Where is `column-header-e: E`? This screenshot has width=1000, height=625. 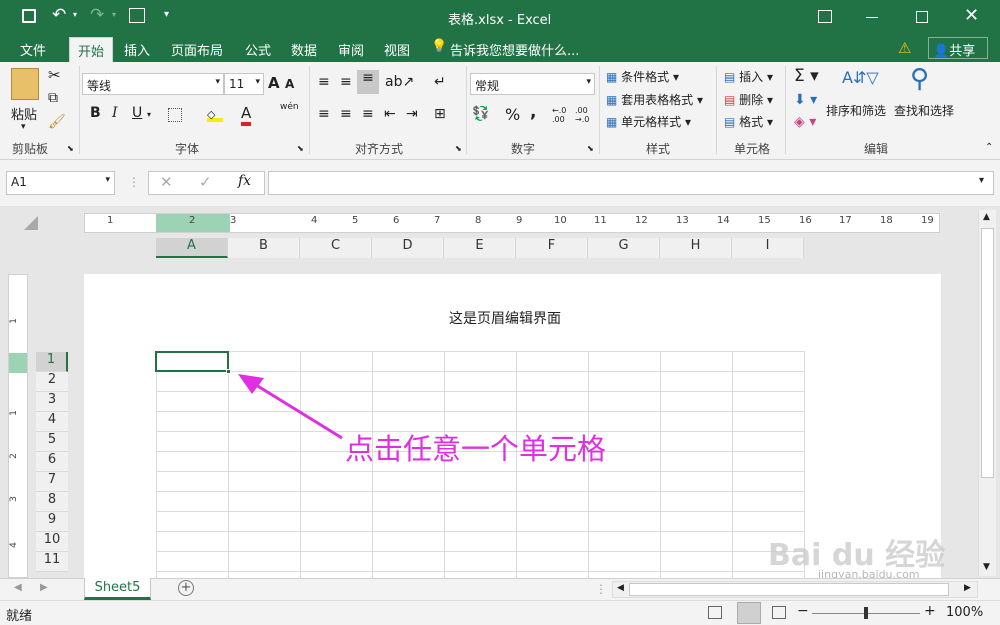 column-header-e: E is located at coordinates (480, 248).